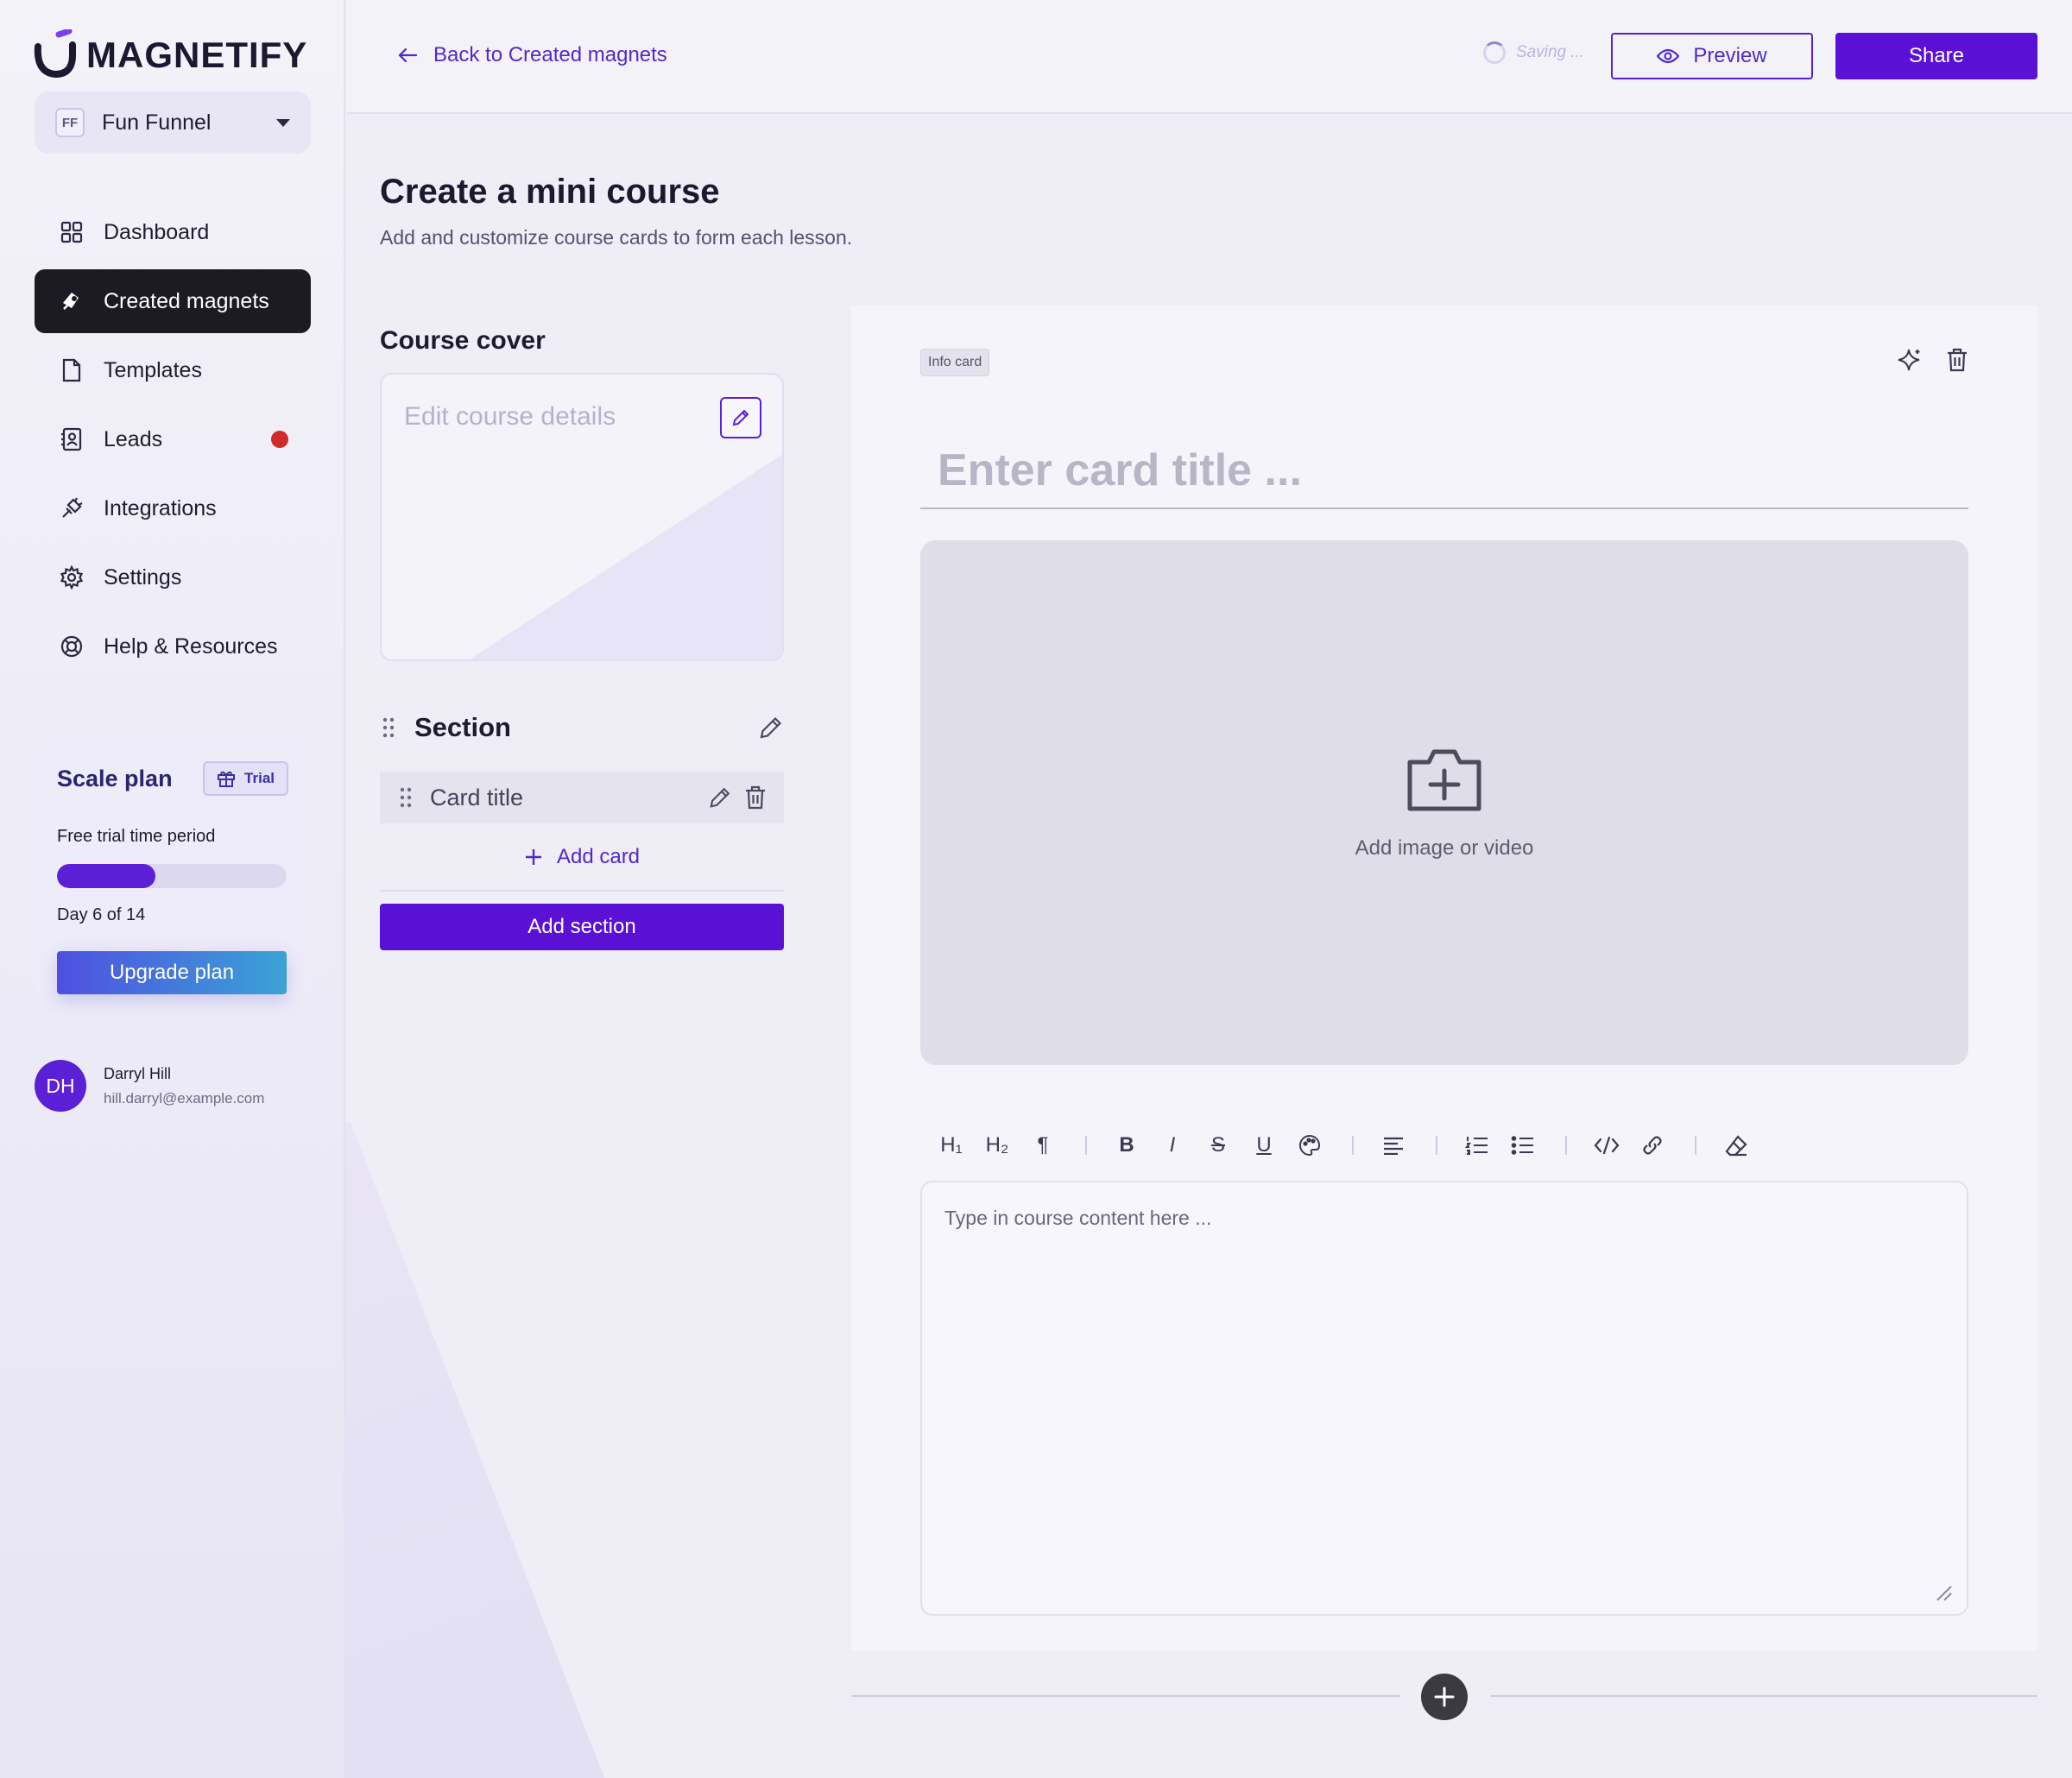 Image resolution: width=2072 pixels, height=1778 pixels. What do you see at coordinates (462, 727) in the screenshot?
I see `section-label: Section` at bounding box center [462, 727].